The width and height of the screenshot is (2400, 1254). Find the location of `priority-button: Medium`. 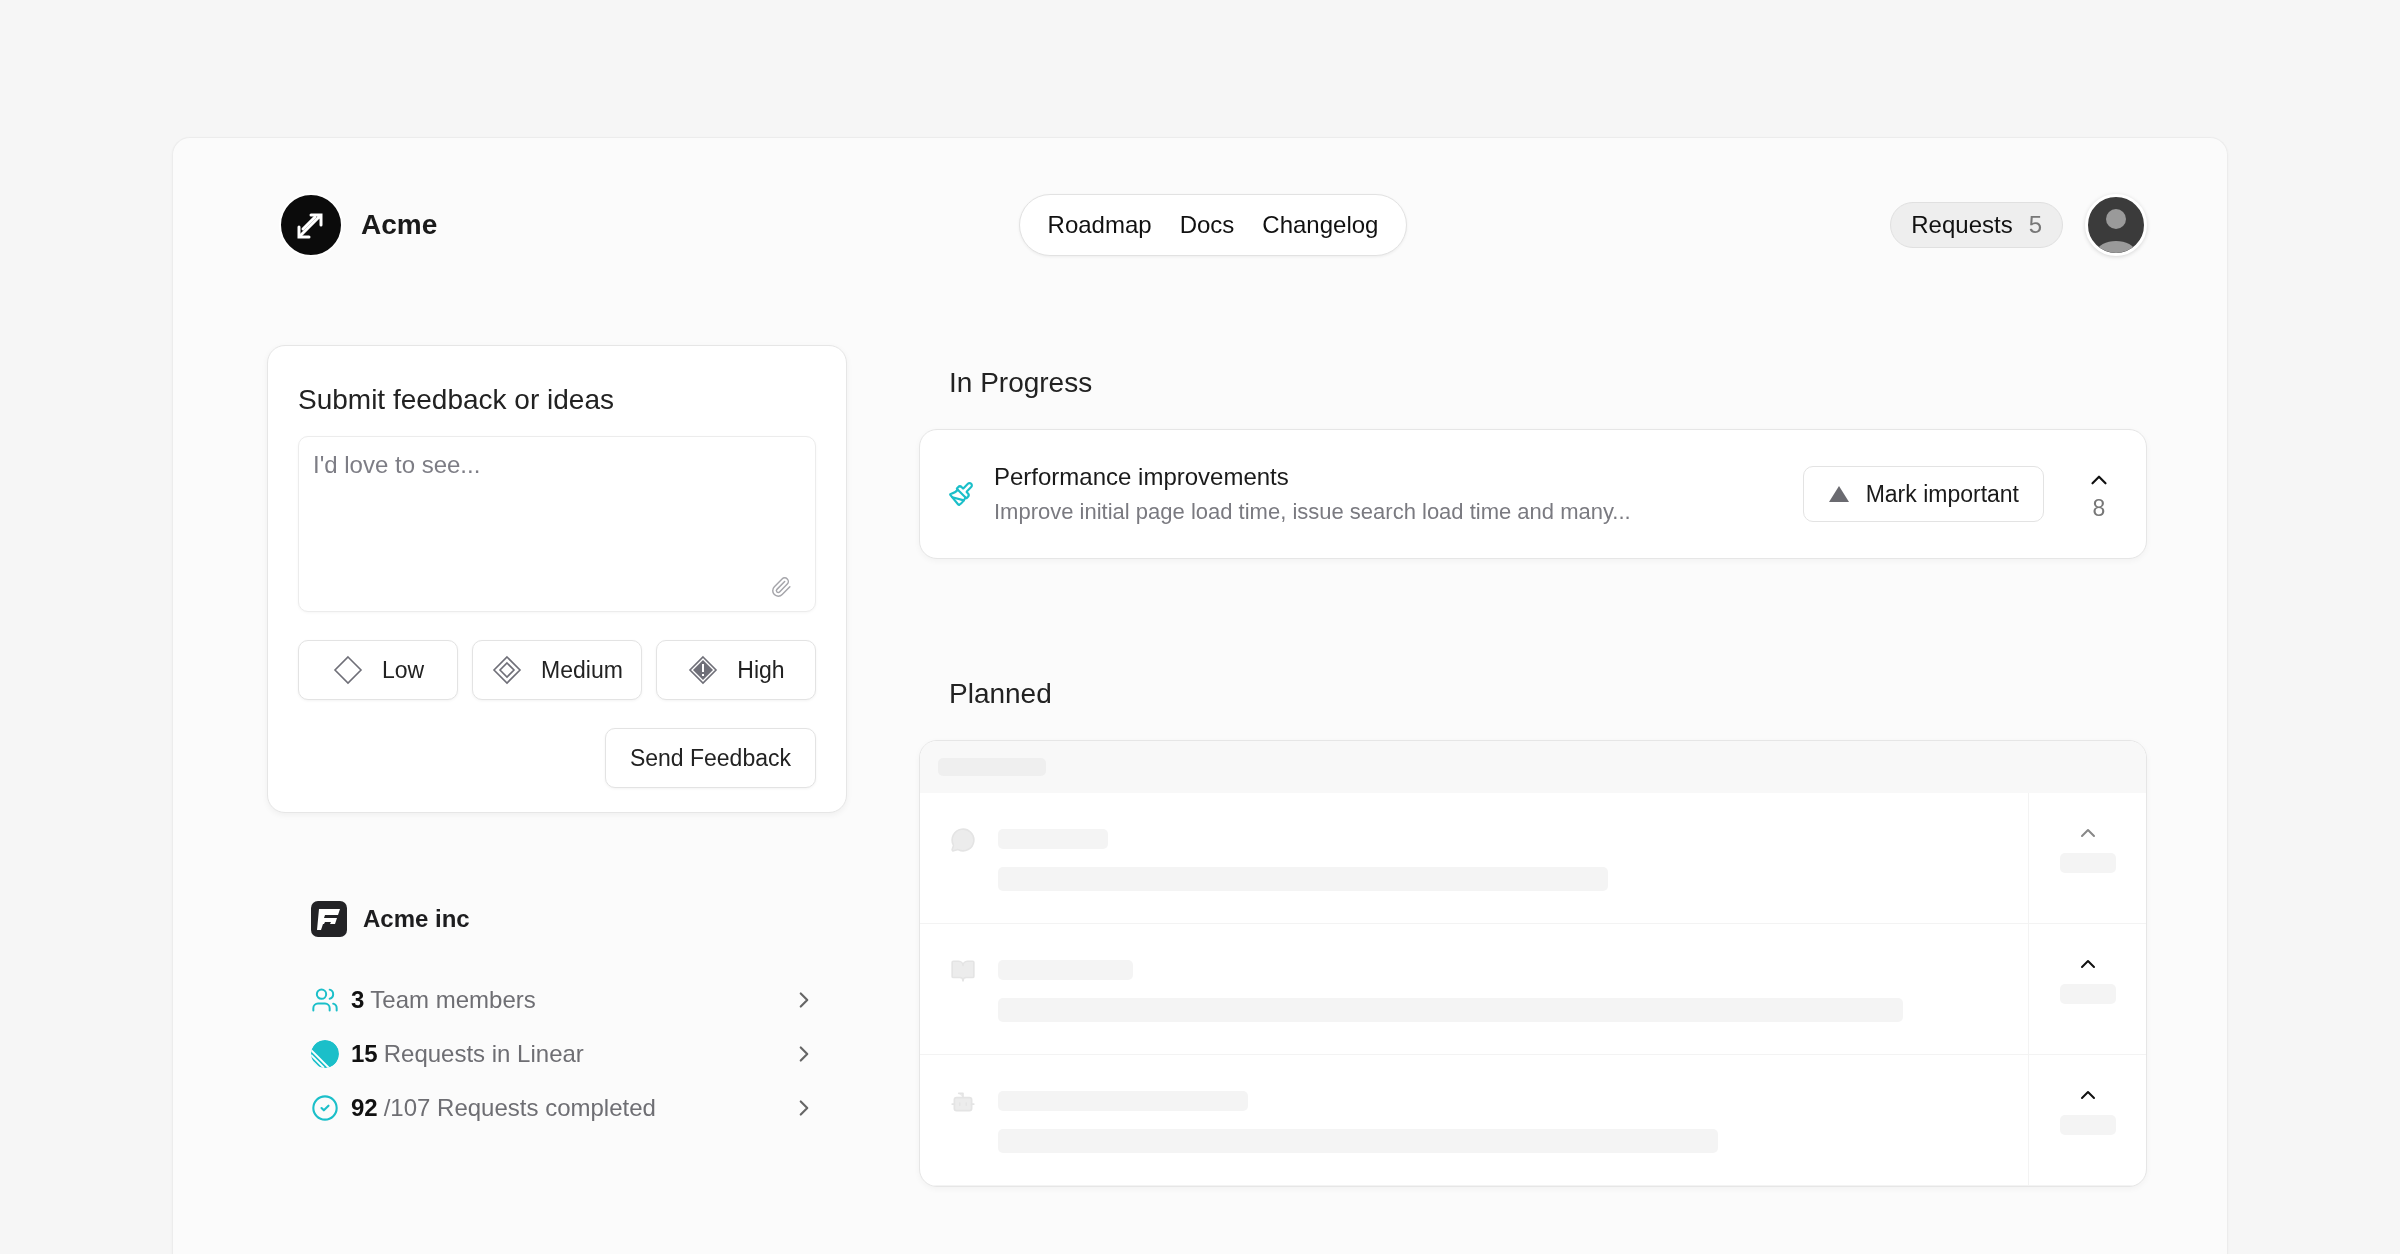

priority-button: Medium is located at coordinates (557, 670).